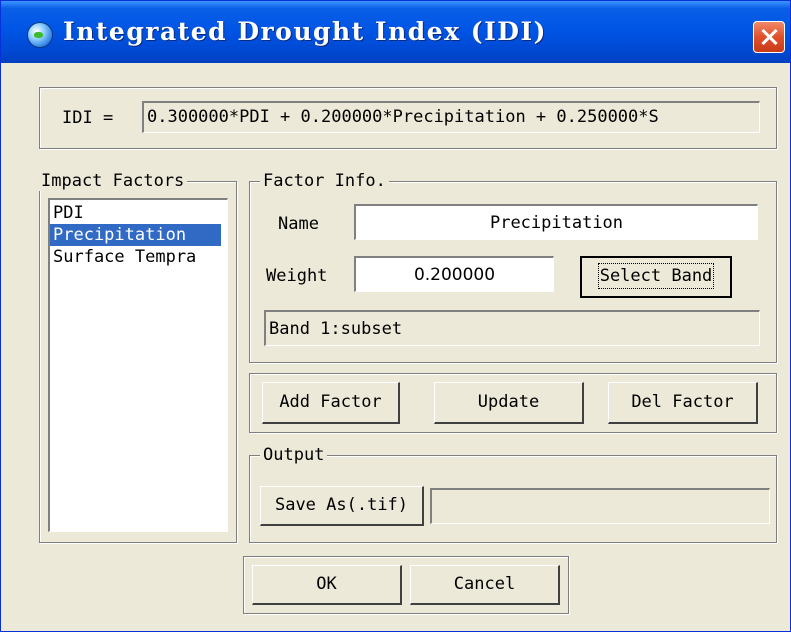 Image resolution: width=791 pixels, height=632 pixels. I want to click on title-bar: Integrated Drought Index (IDI), so click(395, 32).